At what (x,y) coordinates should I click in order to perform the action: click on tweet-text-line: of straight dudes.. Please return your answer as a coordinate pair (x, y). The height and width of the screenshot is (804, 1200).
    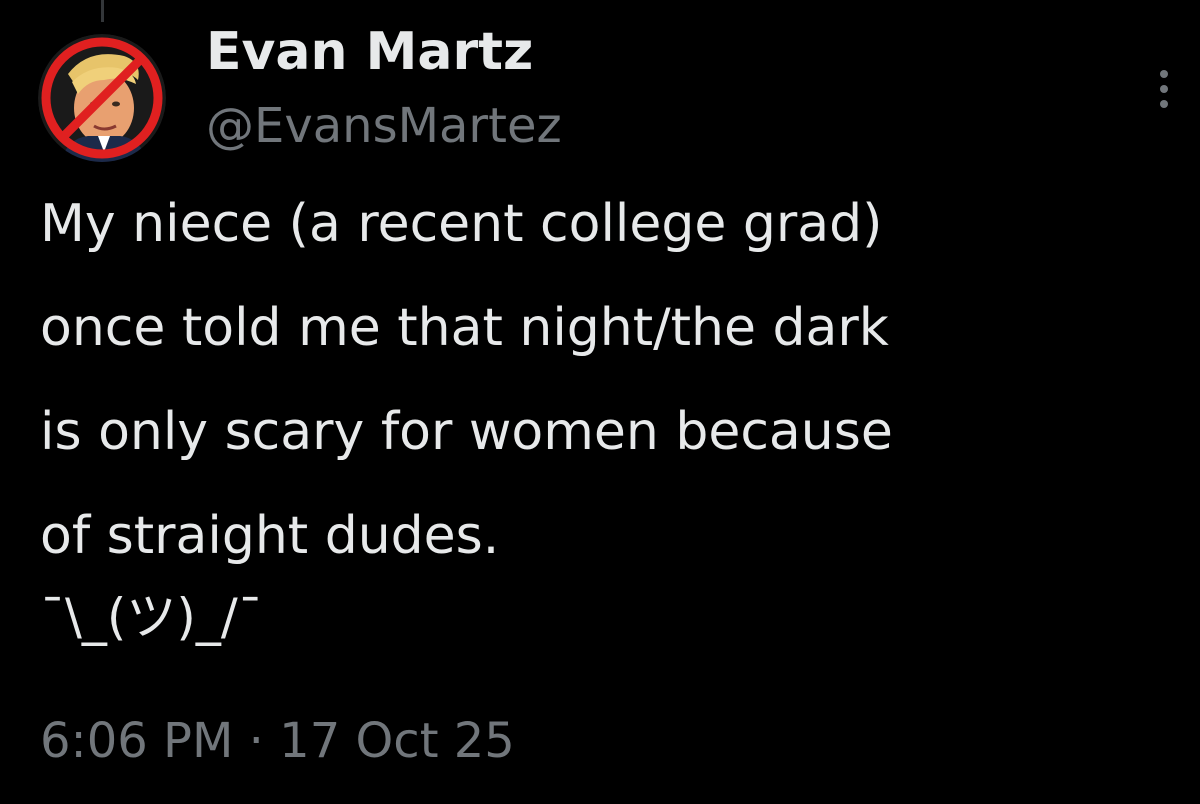
    Looking at the image, I should click on (270, 536).